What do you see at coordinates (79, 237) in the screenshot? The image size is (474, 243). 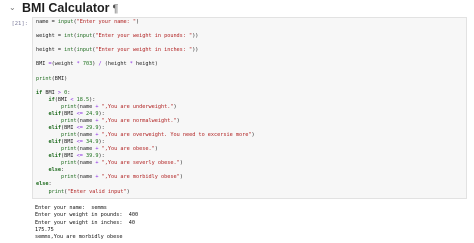 I see `output-line: semms,You are morbidly obese` at bounding box center [79, 237].